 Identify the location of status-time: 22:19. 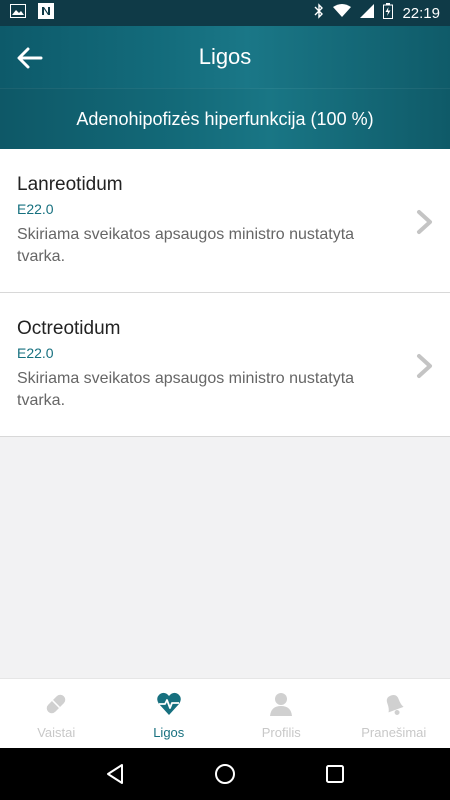
(421, 13).